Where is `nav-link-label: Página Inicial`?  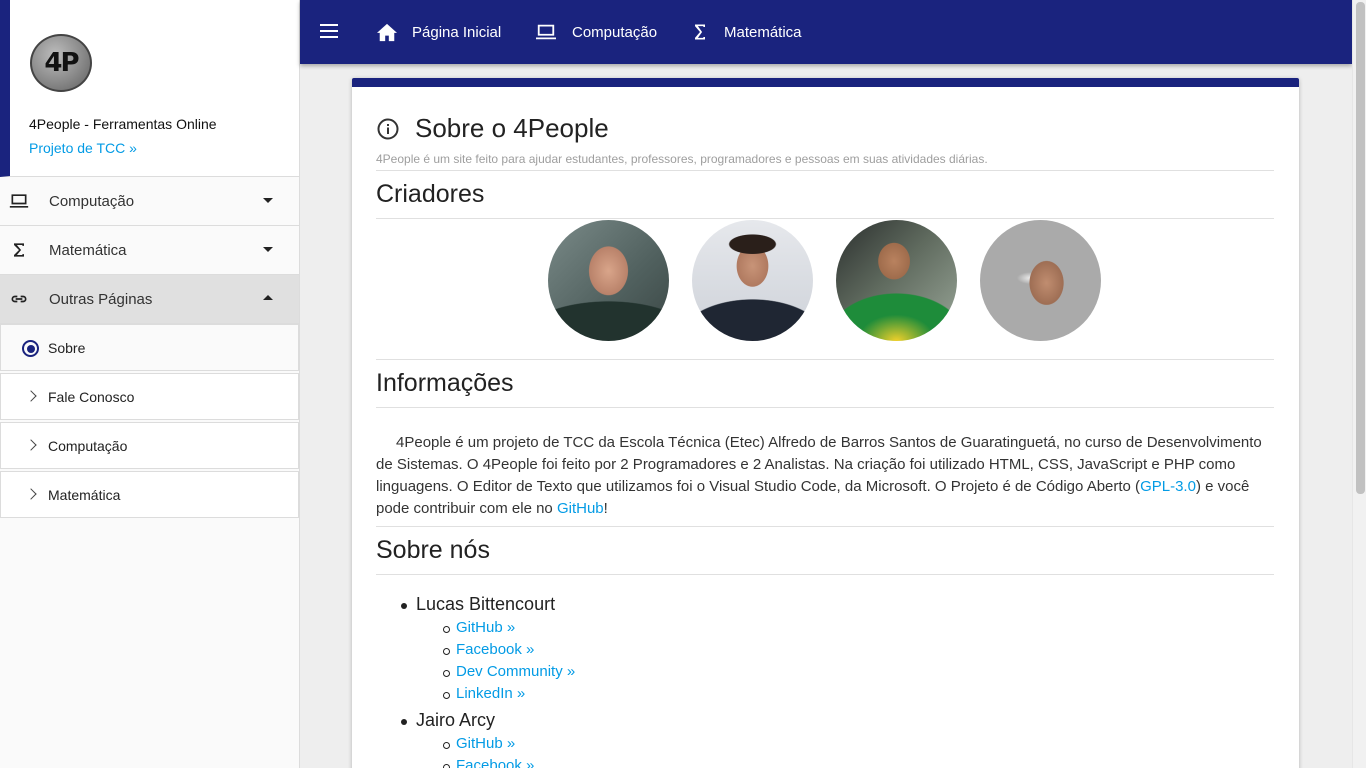
nav-link-label: Página Inicial is located at coordinates (457, 32).